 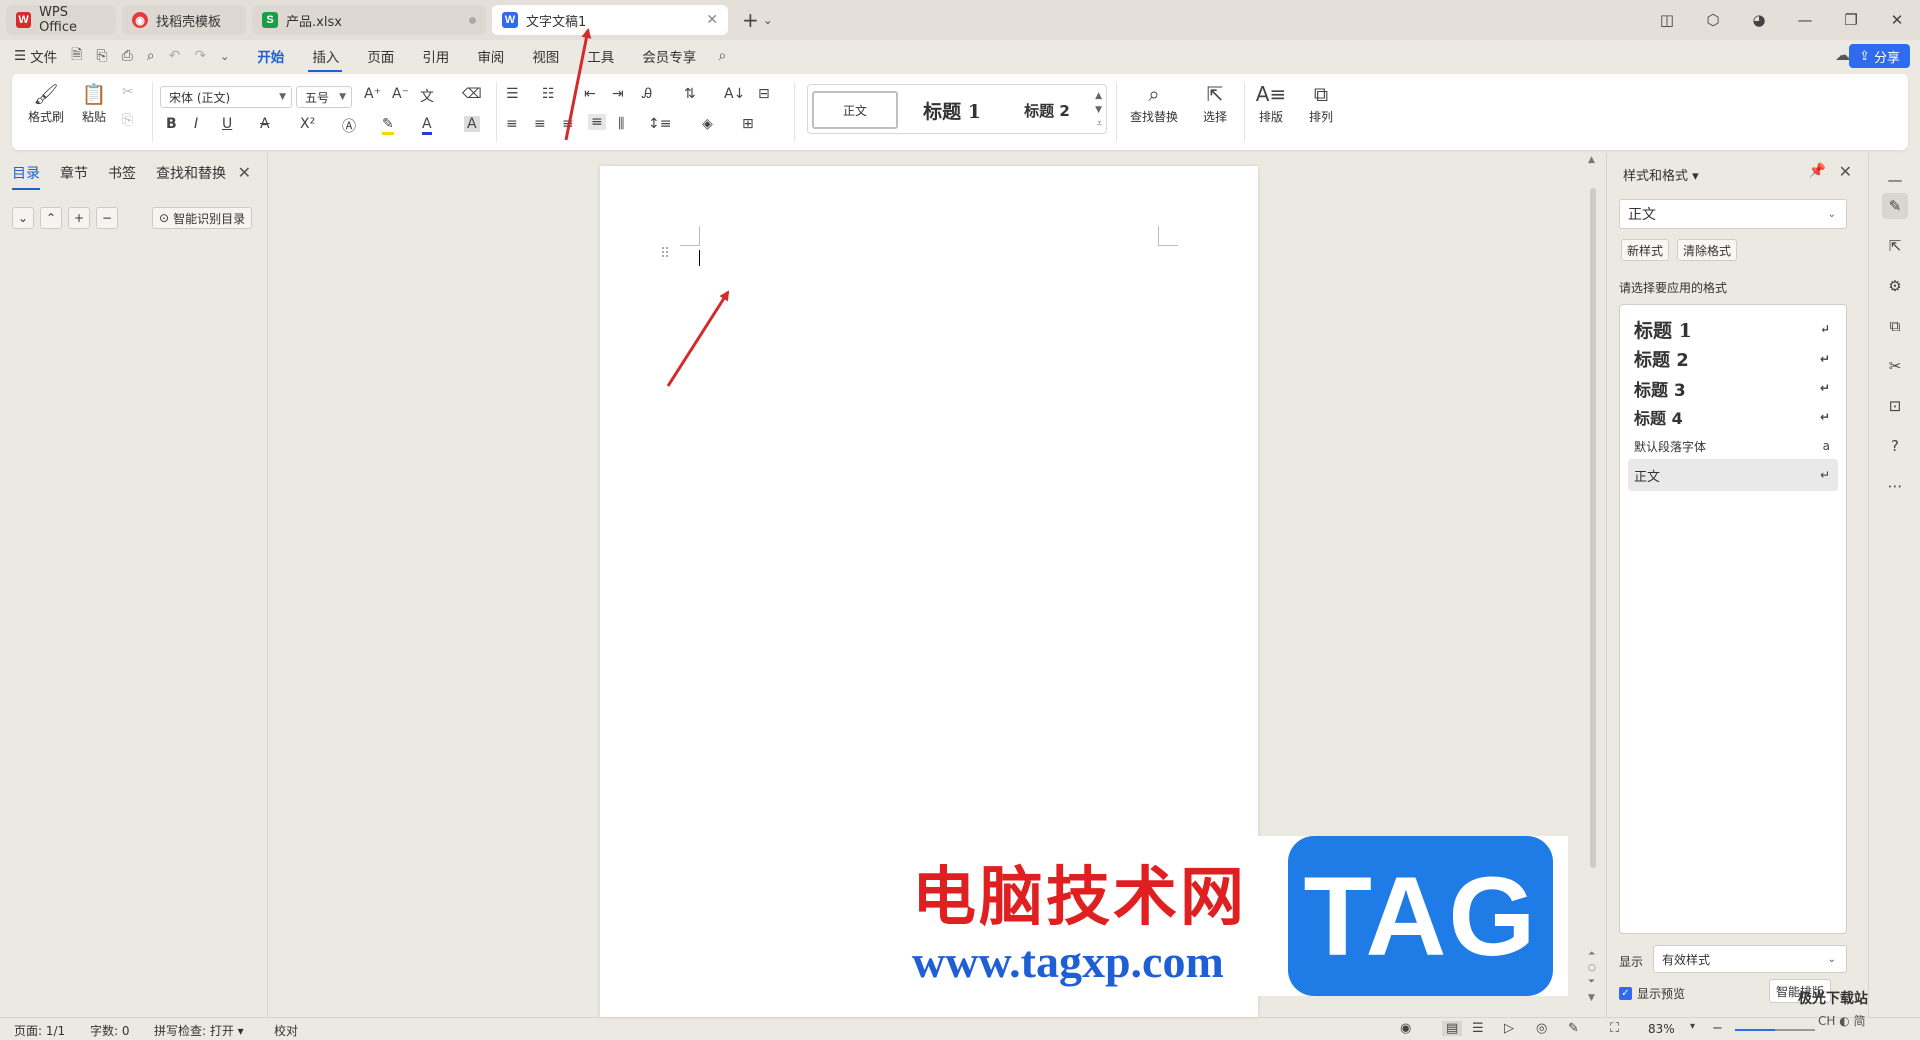 What do you see at coordinates (200, 56) in the screenshot?
I see `redo-icon: ↷` at bounding box center [200, 56].